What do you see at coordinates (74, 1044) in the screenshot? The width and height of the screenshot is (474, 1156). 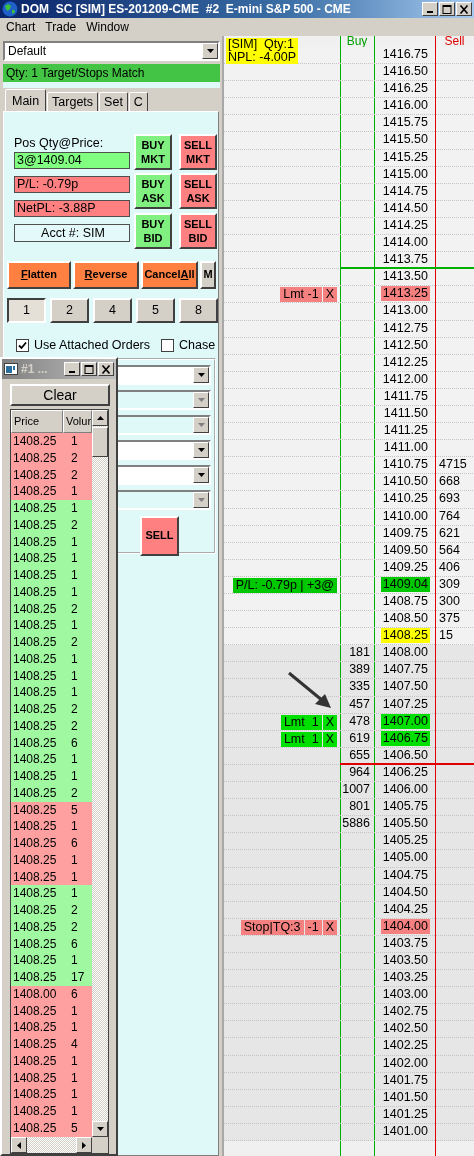 I see `volume-text: 4` at bounding box center [74, 1044].